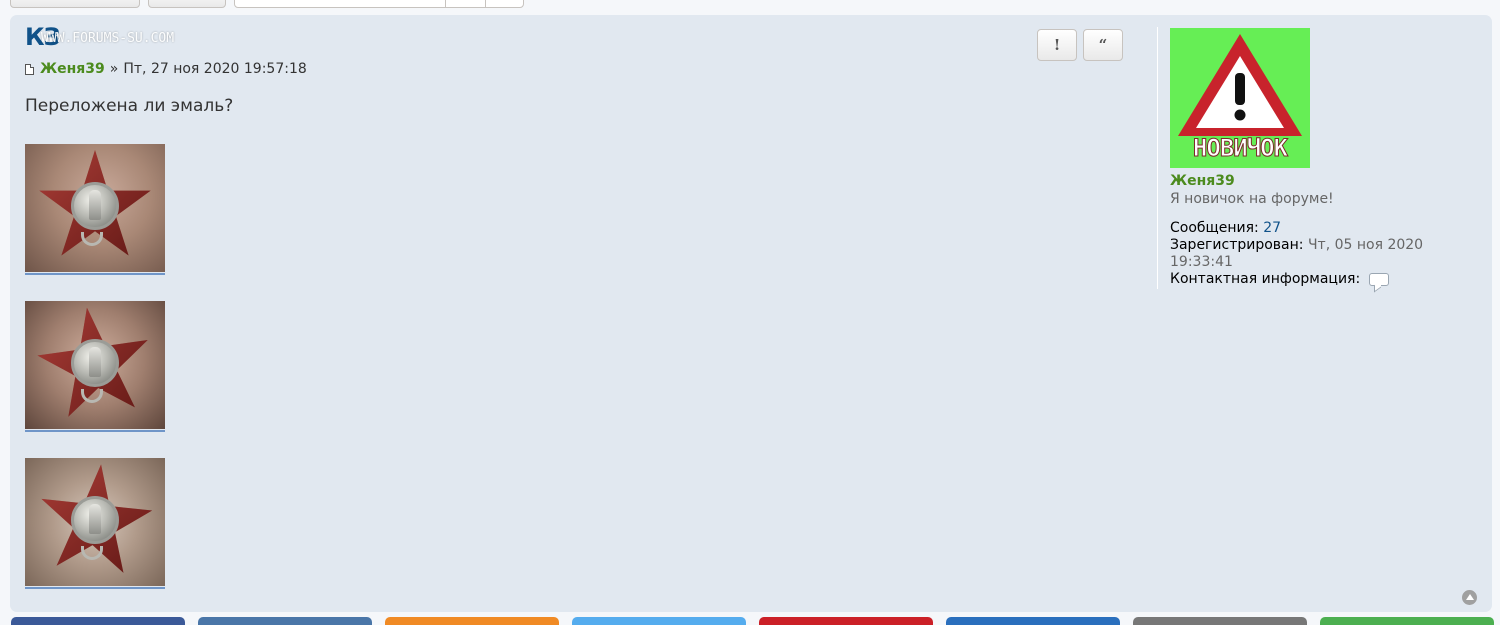 The height and width of the screenshot is (625, 1500). Describe the element at coordinates (285, 621) in the screenshot. I see `share-button-vk` at that location.